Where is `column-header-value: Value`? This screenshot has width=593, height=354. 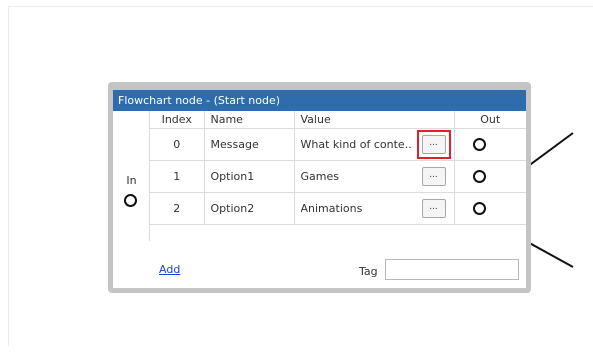 column-header-value: Value is located at coordinates (374, 120).